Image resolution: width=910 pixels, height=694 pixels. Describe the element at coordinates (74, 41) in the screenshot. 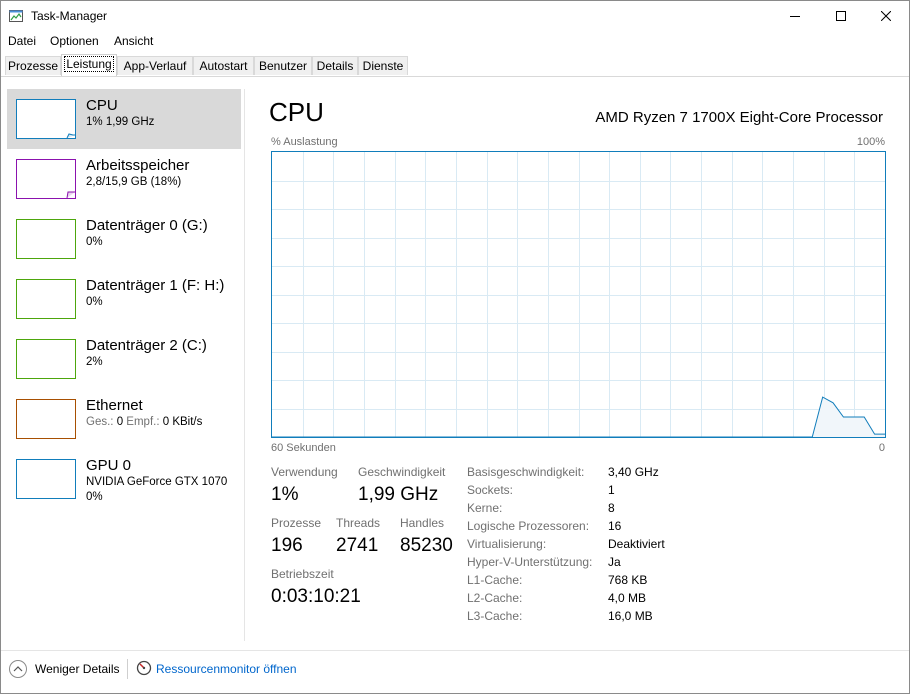

I see `menu-optionen: Optionen` at that location.